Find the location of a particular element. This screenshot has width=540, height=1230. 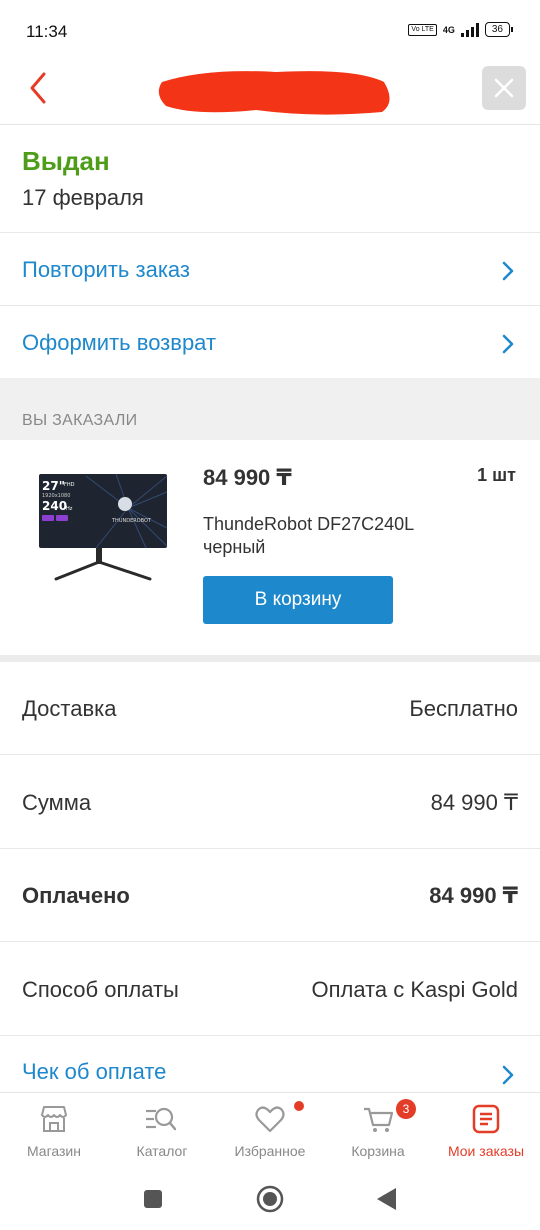

cart-badge: 3 is located at coordinates (406, 1109).